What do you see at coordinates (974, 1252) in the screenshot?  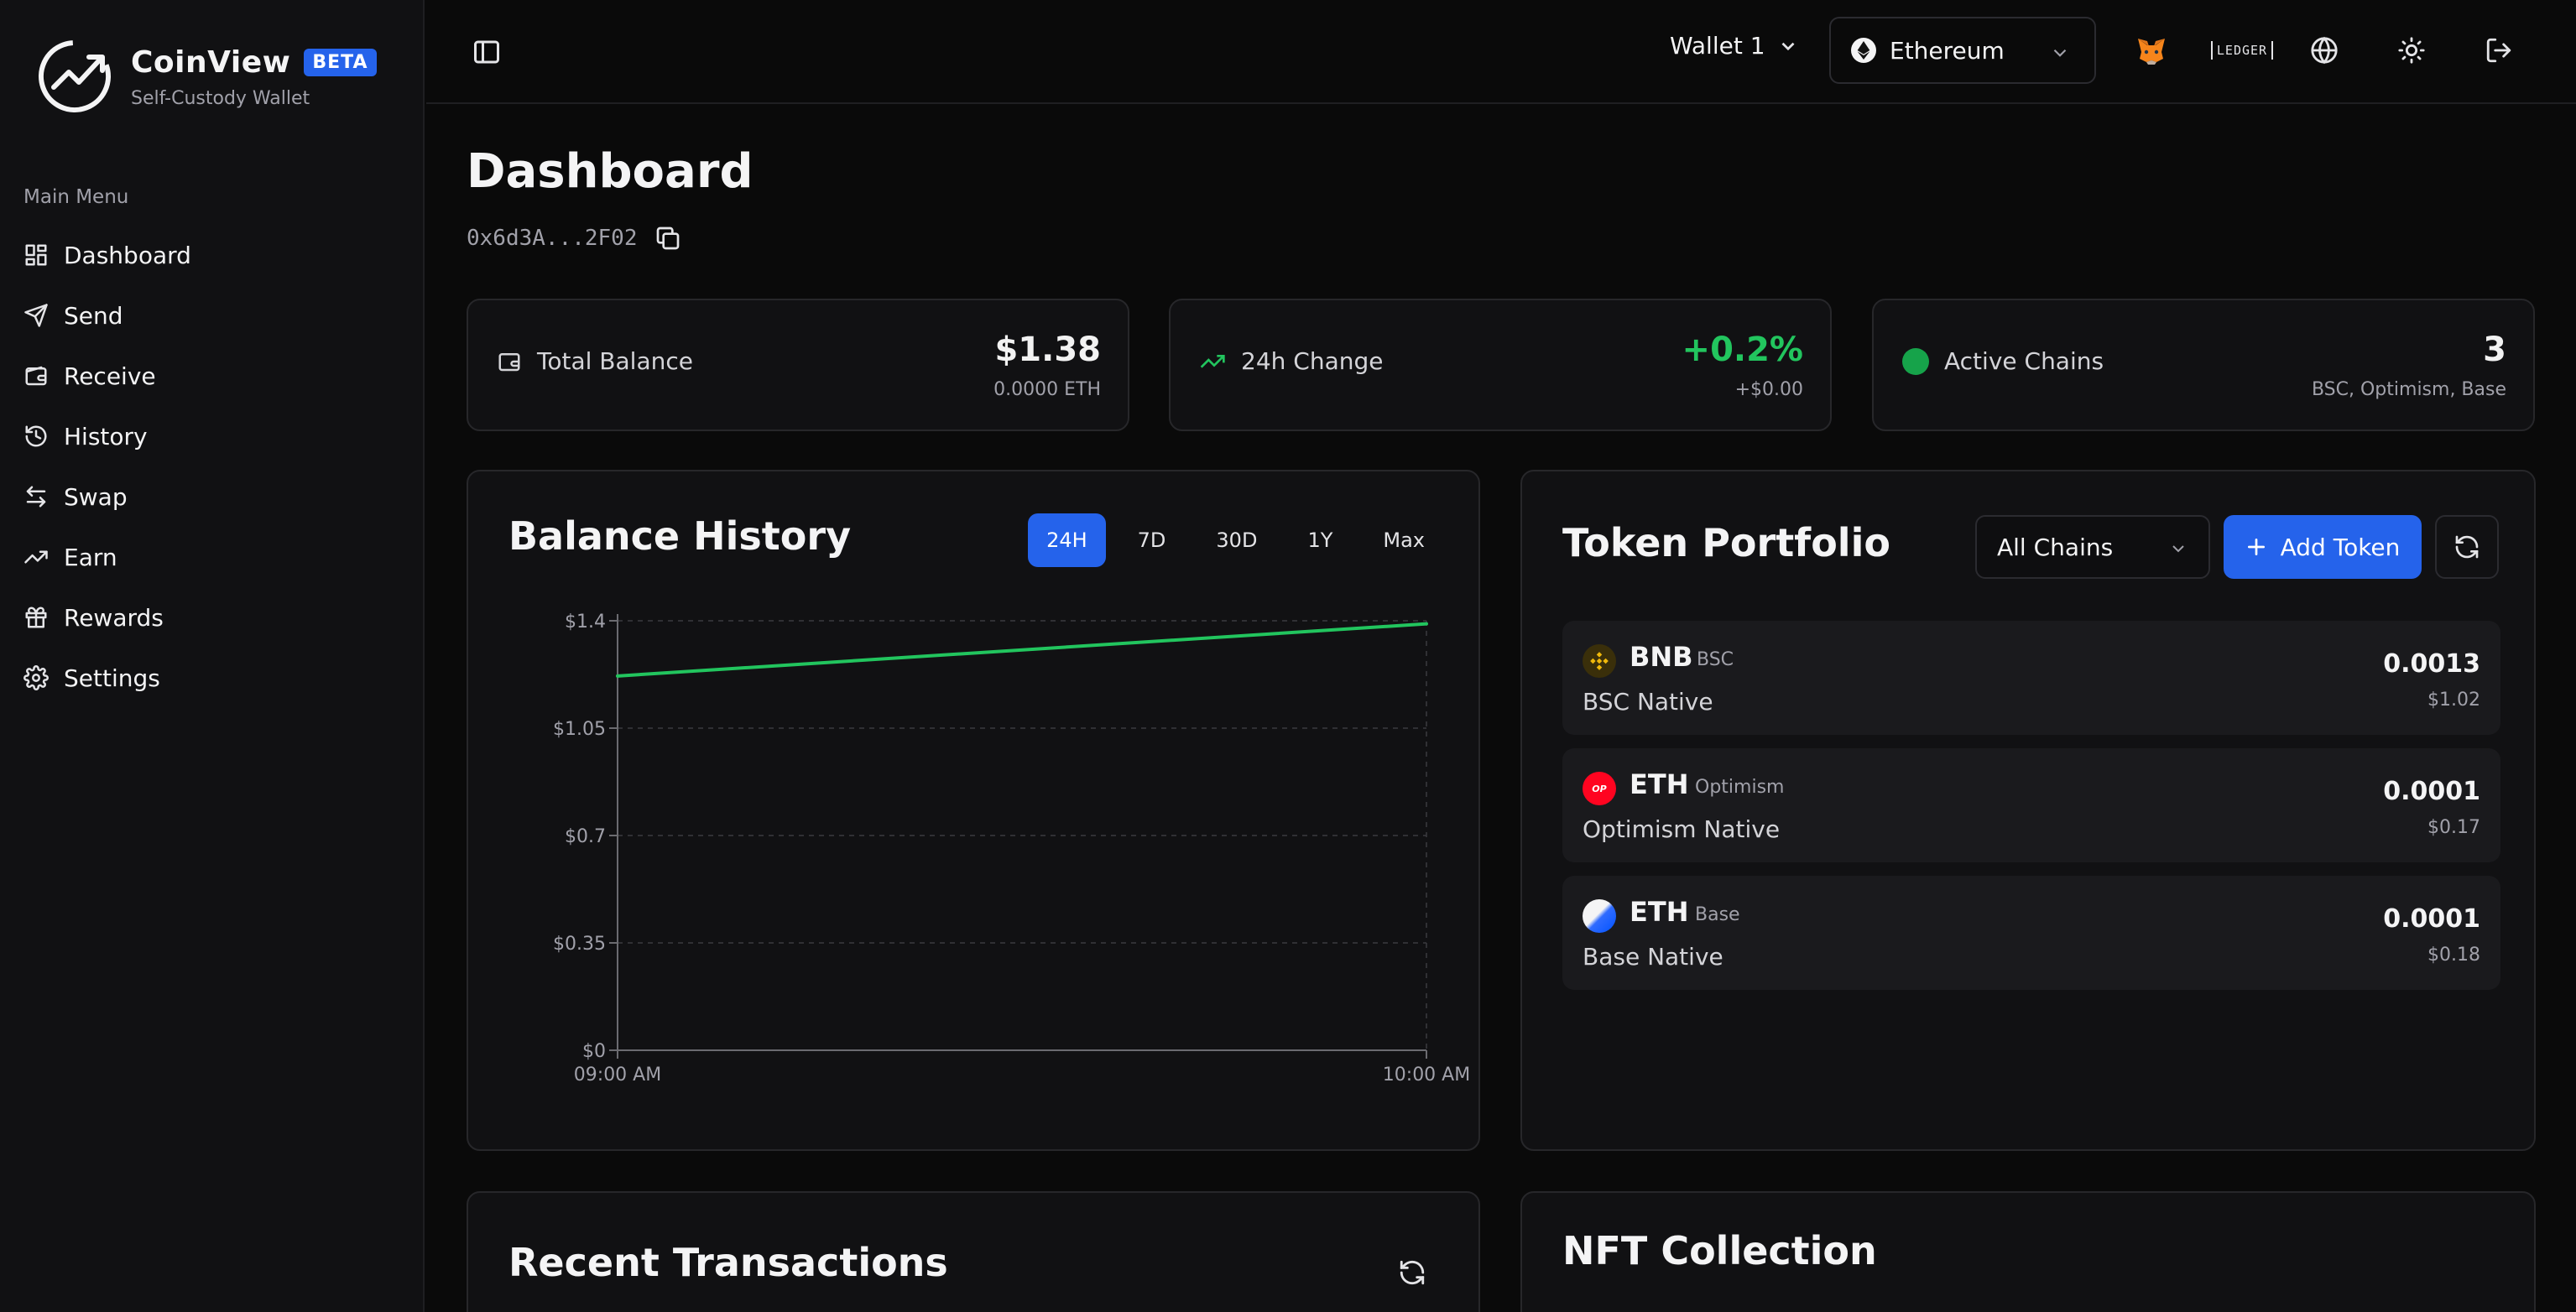 I see `recent-transactions-card: Recent Transactions` at bounding box center [974, 1252].